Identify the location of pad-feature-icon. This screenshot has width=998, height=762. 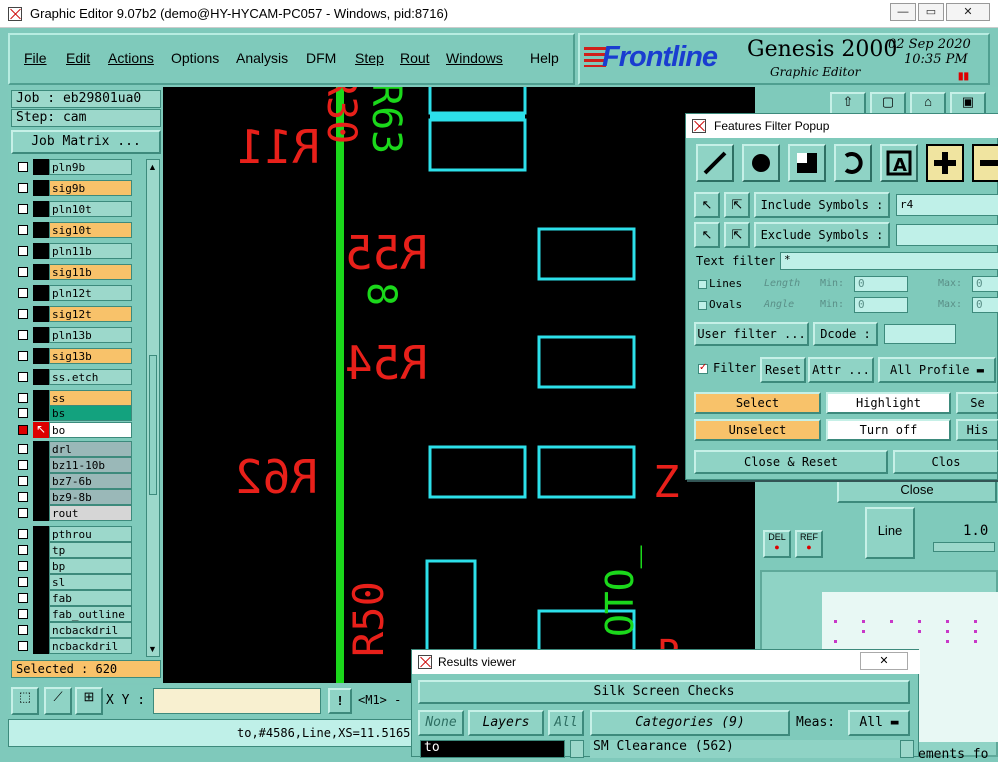
(761, 163).